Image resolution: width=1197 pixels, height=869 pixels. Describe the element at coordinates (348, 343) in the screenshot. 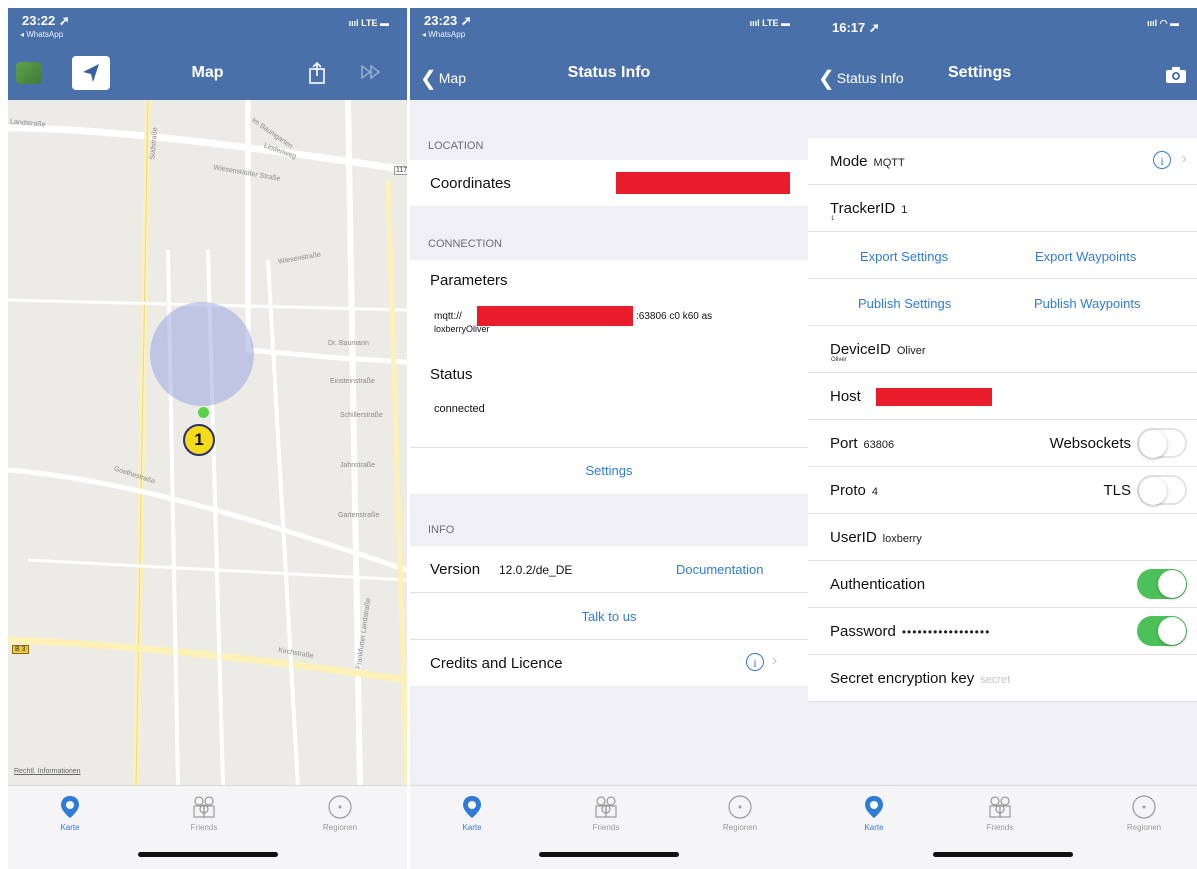

I see `street-label: Dr. Baumann` at that location.